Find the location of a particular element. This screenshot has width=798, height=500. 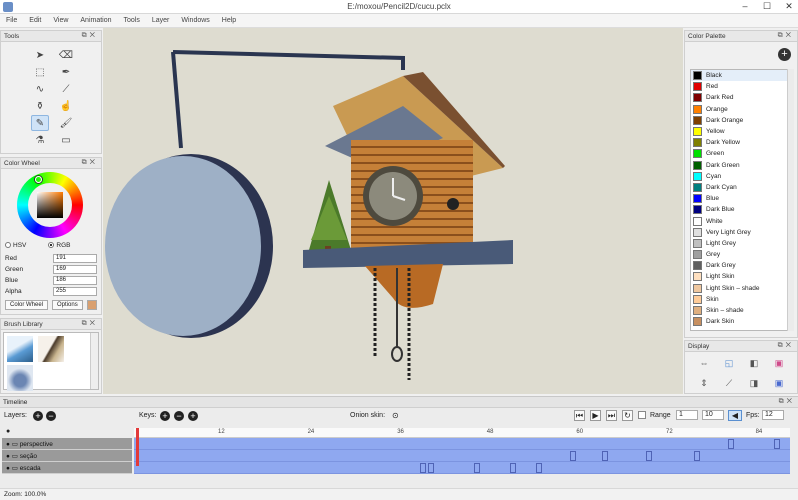

palette-item: Dark Skin is located at coordinates (739, 321).